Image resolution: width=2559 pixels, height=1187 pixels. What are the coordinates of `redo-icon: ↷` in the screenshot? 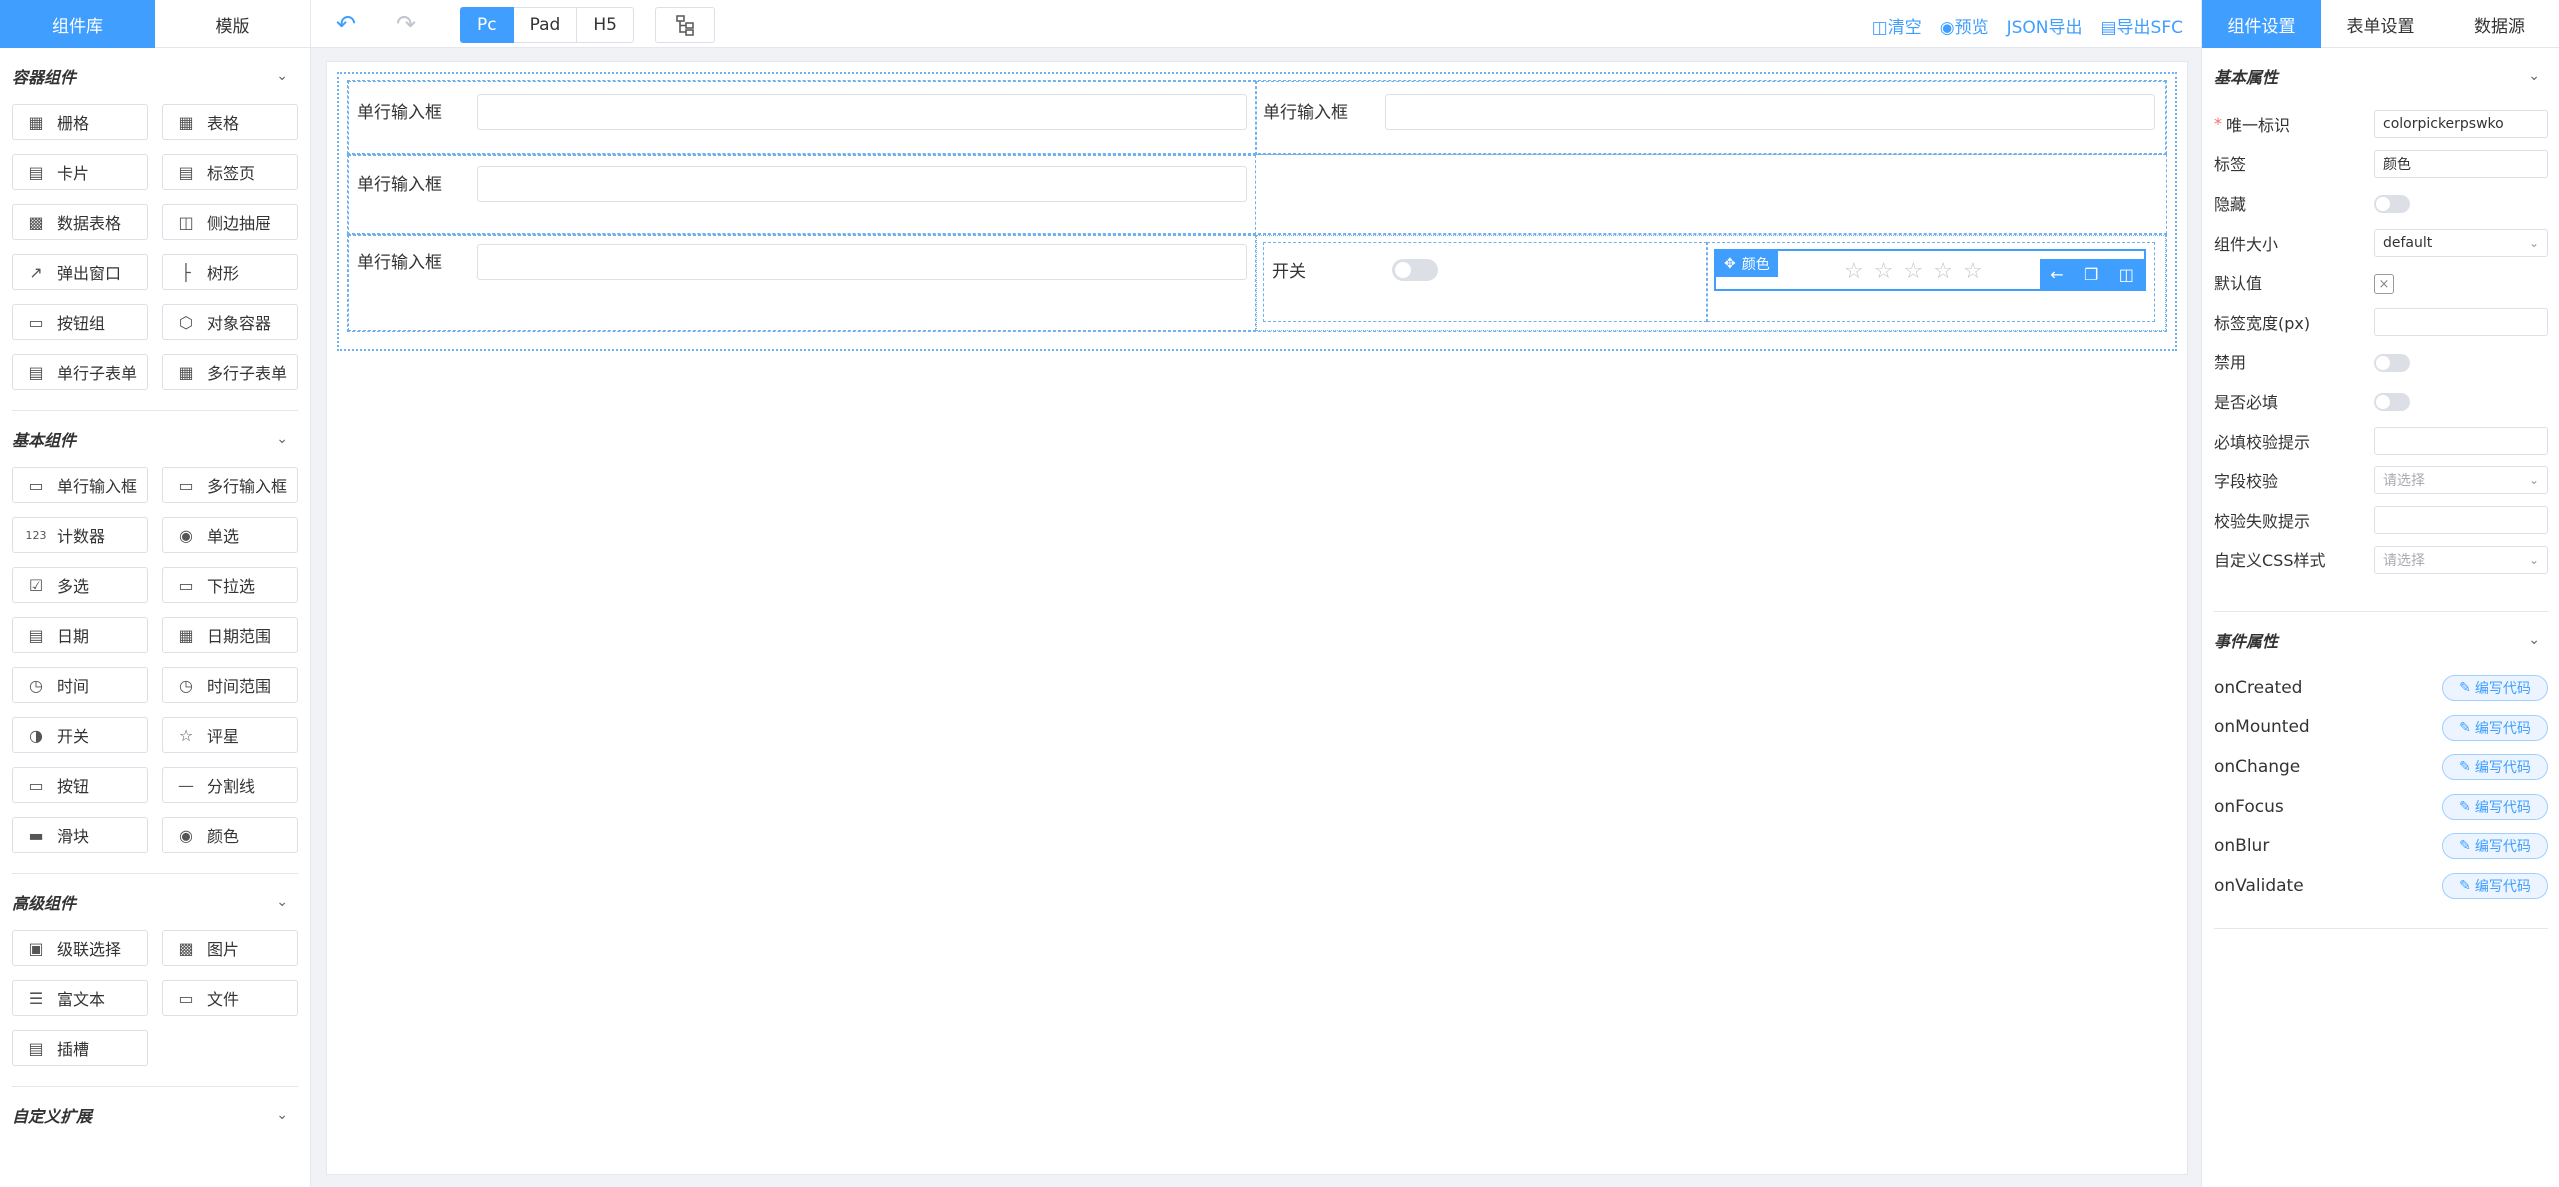 It's located at (406, 24).